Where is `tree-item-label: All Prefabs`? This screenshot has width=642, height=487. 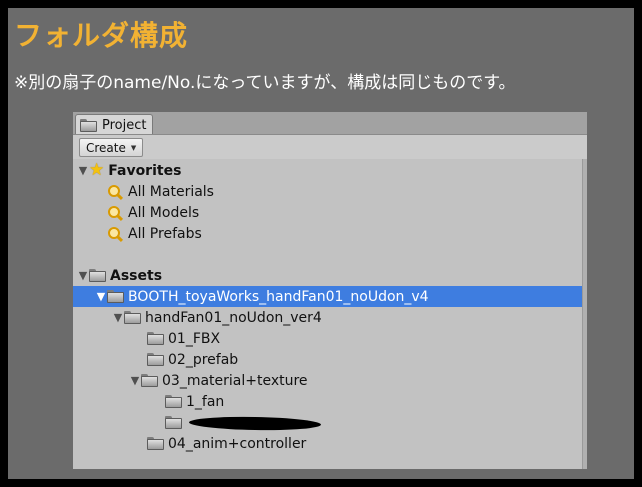 tree-item-label: All Prefabs is located at coordinates (165, 233).